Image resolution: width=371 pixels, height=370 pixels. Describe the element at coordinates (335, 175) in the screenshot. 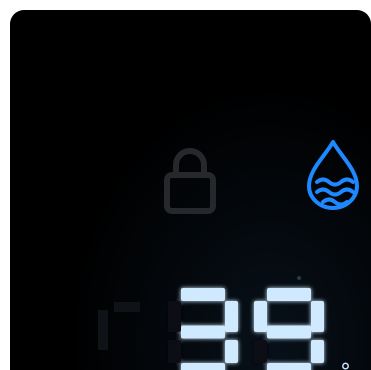

I see `water-drop-icon` at that location.